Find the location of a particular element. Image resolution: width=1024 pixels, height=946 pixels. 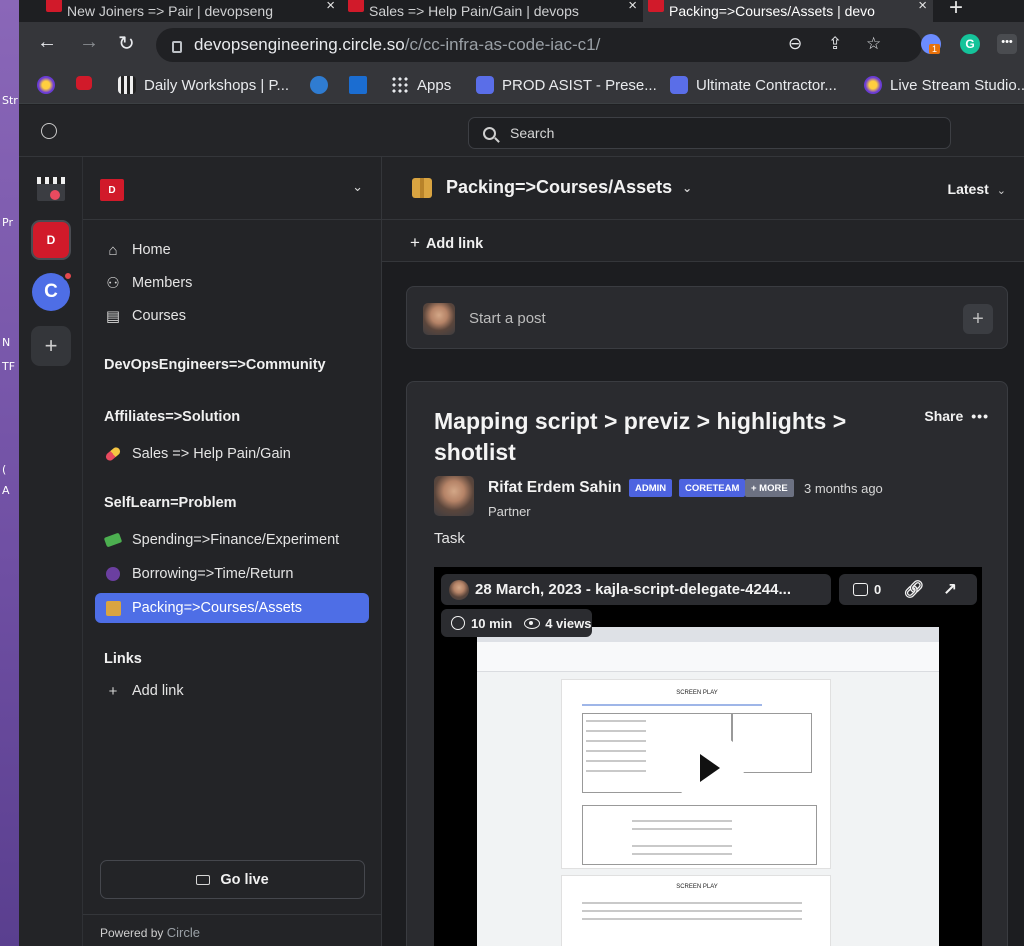

money-wings-icon is located at coordinates (113, 540).